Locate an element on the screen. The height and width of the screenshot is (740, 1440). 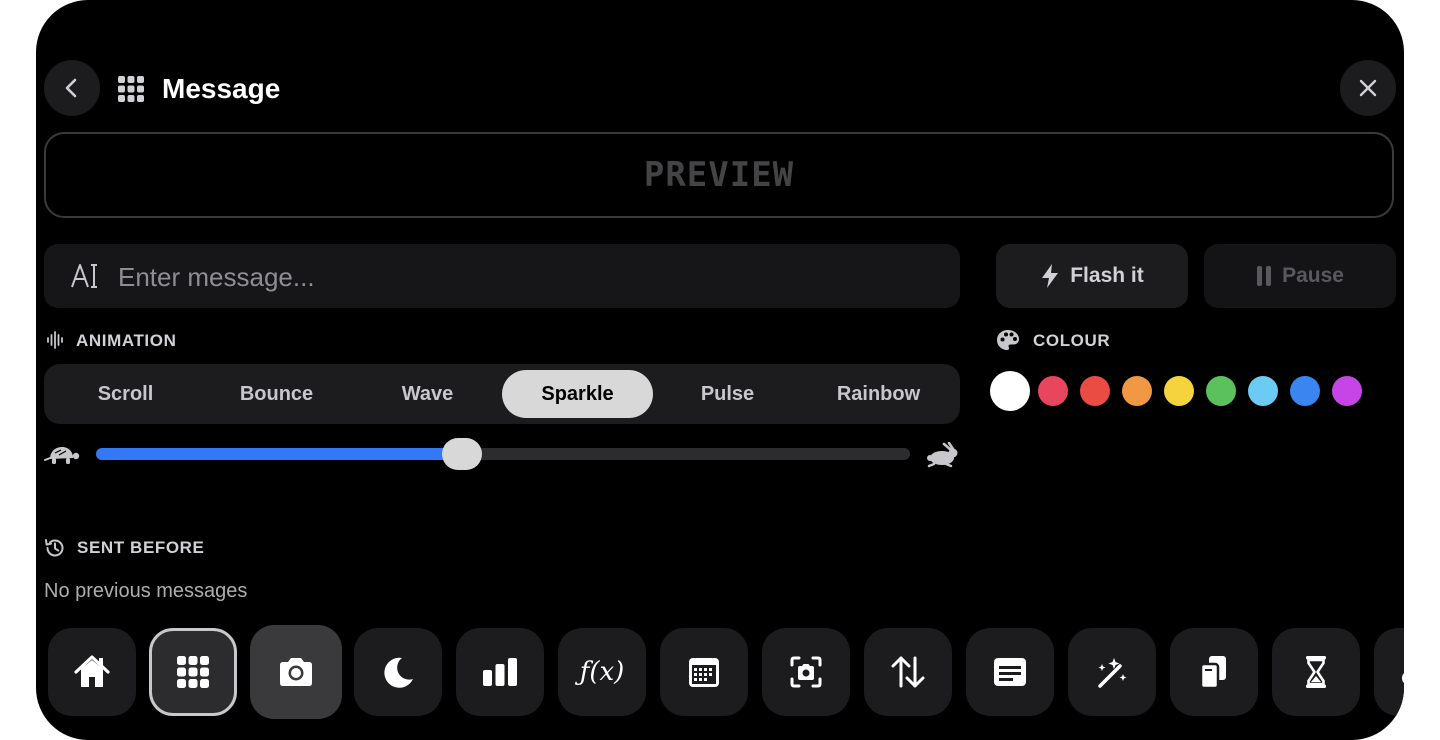
flash-button: Flash it is located at coordinates (1092, 276).